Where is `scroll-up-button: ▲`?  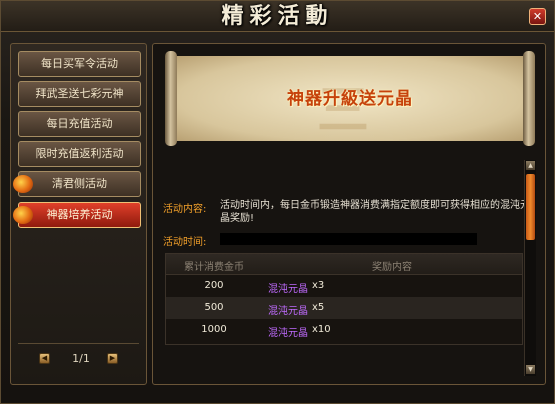 scroll-up-button: ▲ is located at coordinates (530, 165).